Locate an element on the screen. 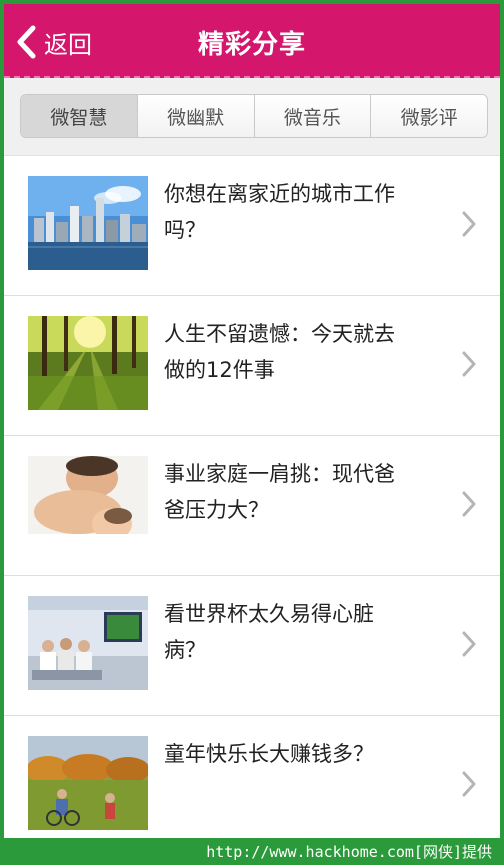 This screenshot has height=865, width=504. segmented-tabs: 微智慧 微幽默 微音乐 微影评 is located at coordinates (254, 116).